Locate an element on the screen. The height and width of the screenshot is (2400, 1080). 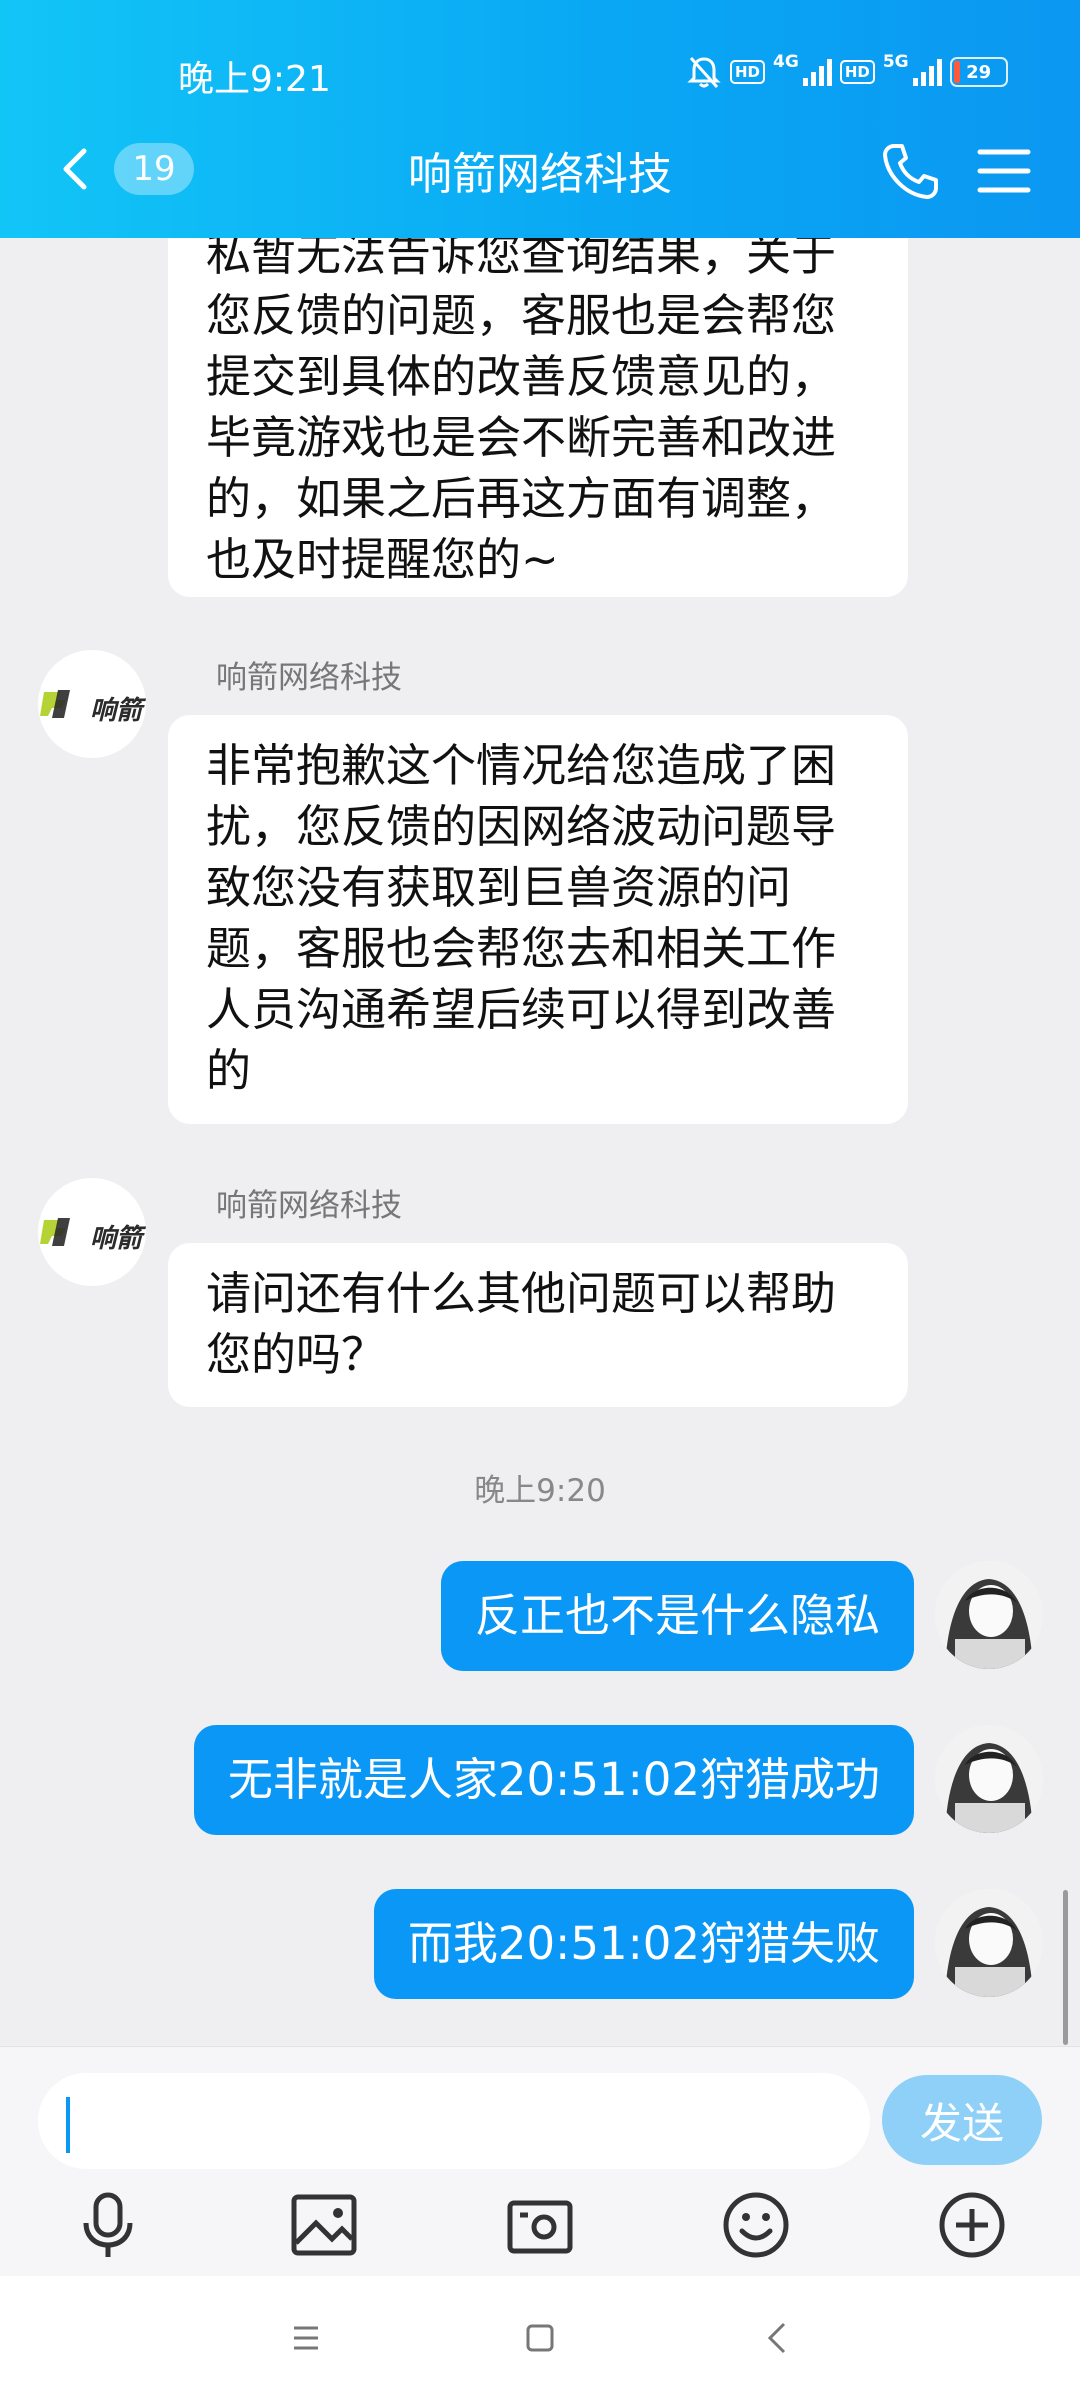
network-type-4g: 4G is located at coordinates (786, 62).